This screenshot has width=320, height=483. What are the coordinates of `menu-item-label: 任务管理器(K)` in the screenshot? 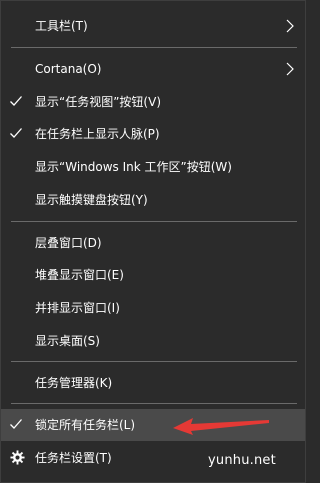 It's located at (74, 383).